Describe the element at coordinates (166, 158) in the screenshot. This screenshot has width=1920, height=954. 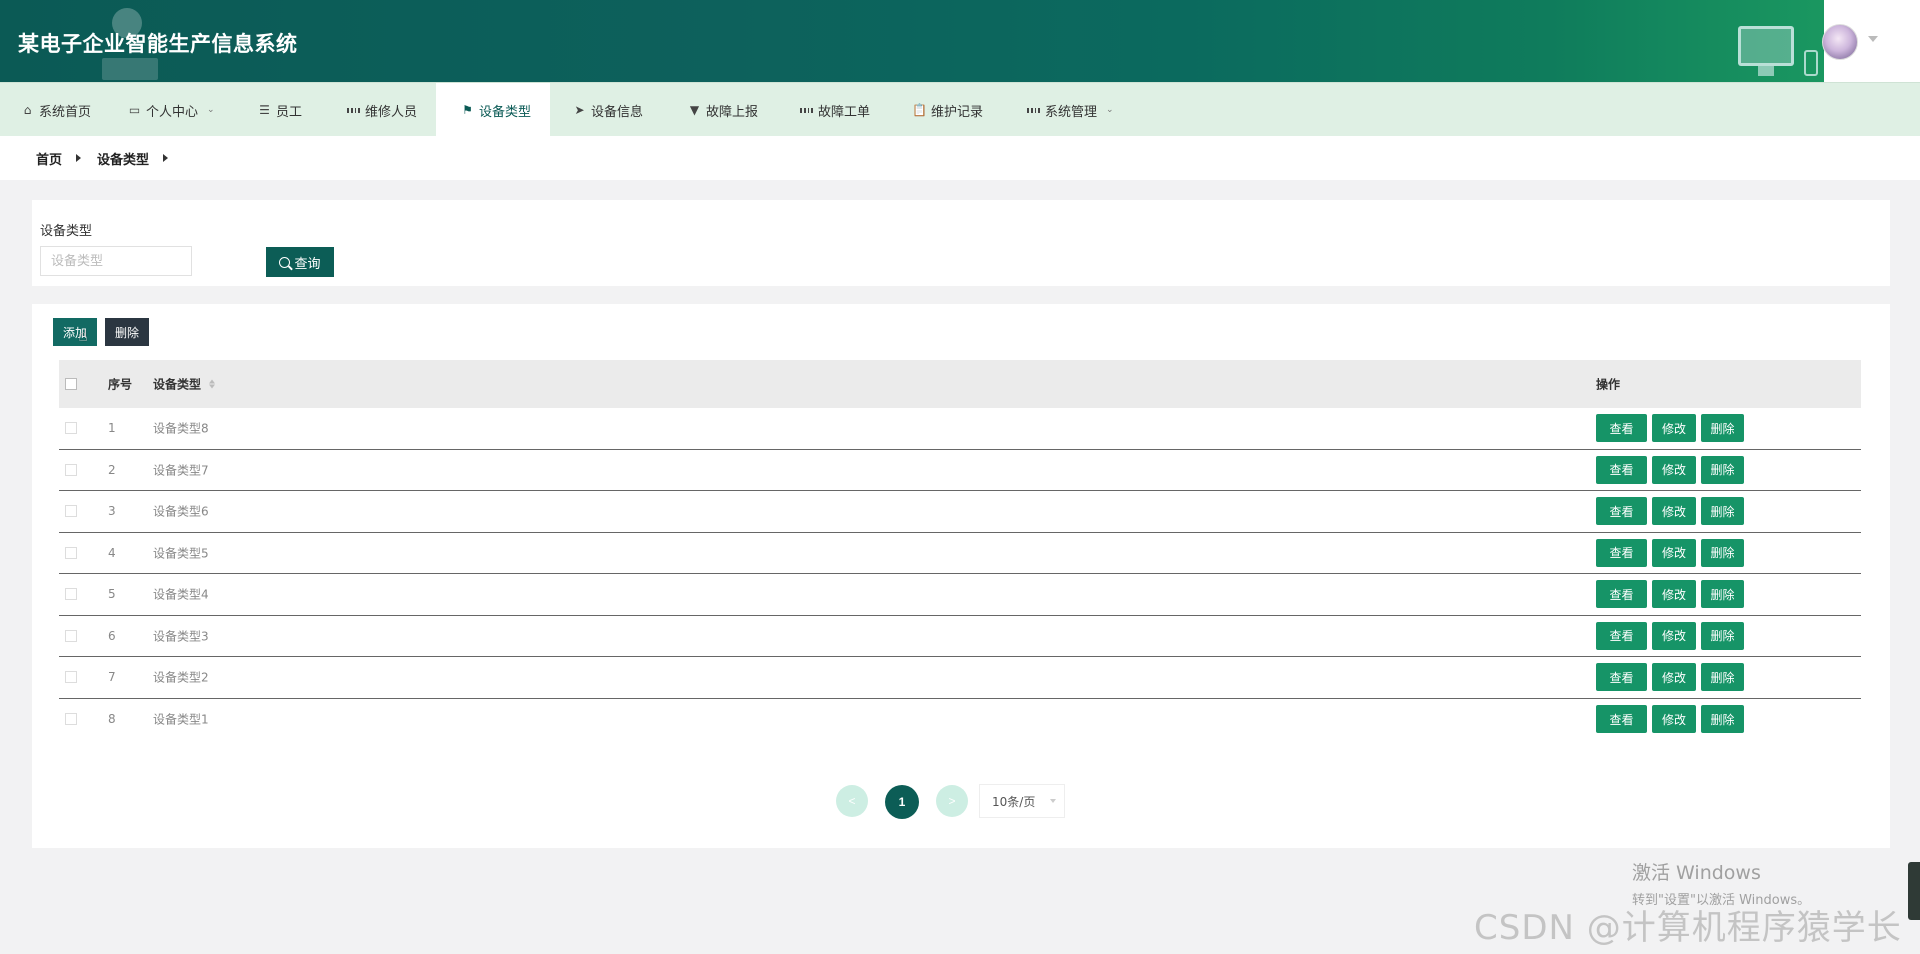
I see `chevron-right-icon` at that location.